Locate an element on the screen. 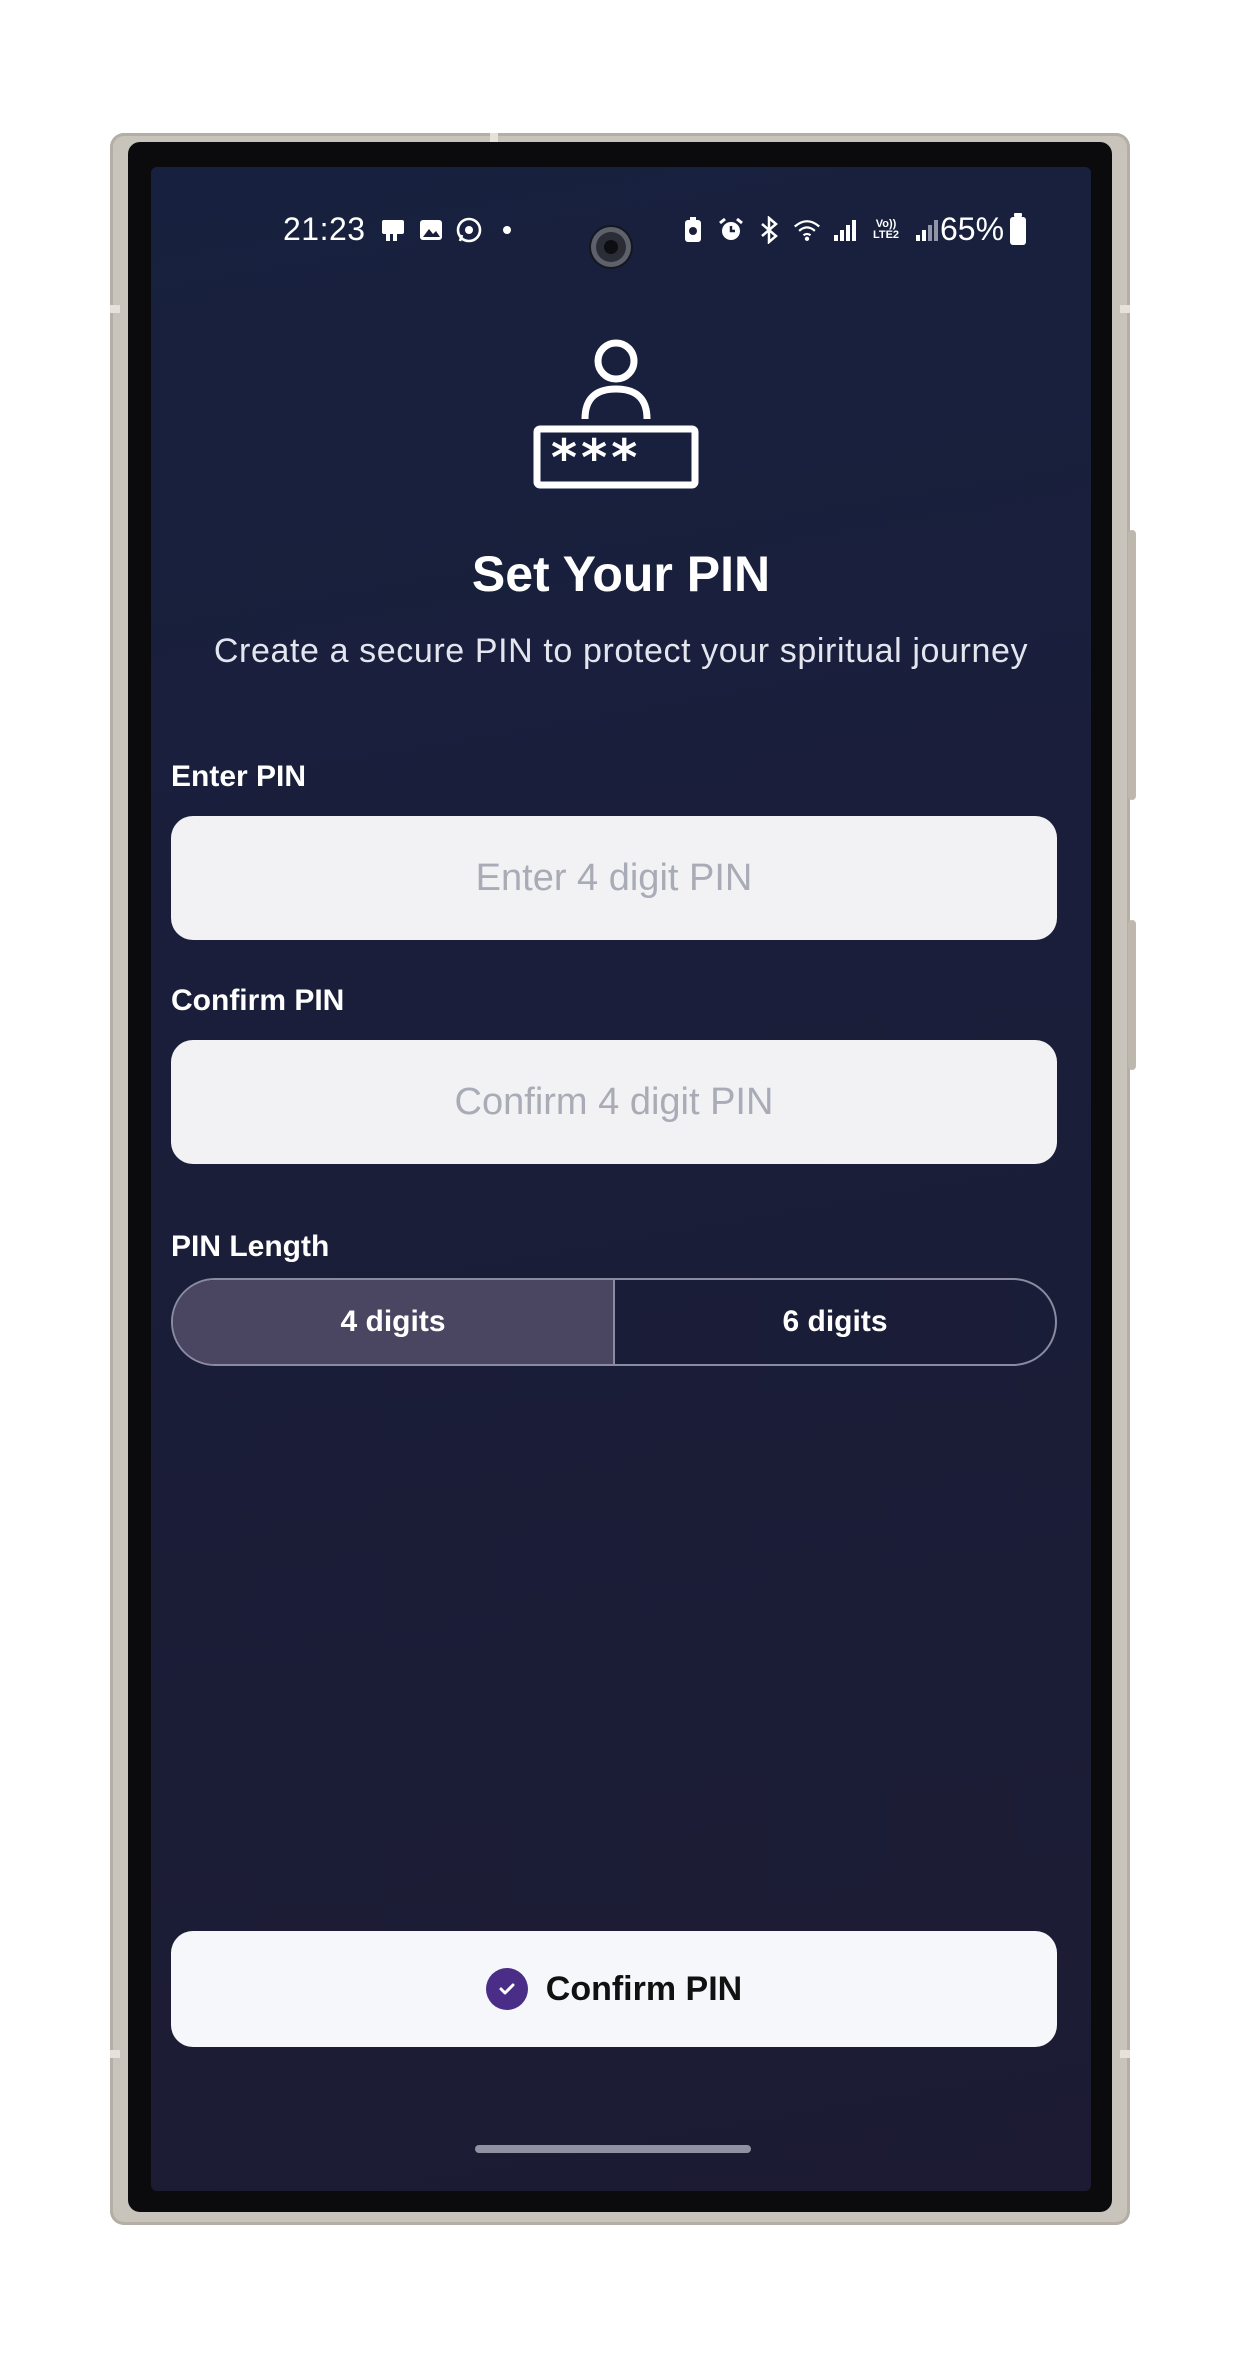  volume-button is located at coordinates (1132, 665).